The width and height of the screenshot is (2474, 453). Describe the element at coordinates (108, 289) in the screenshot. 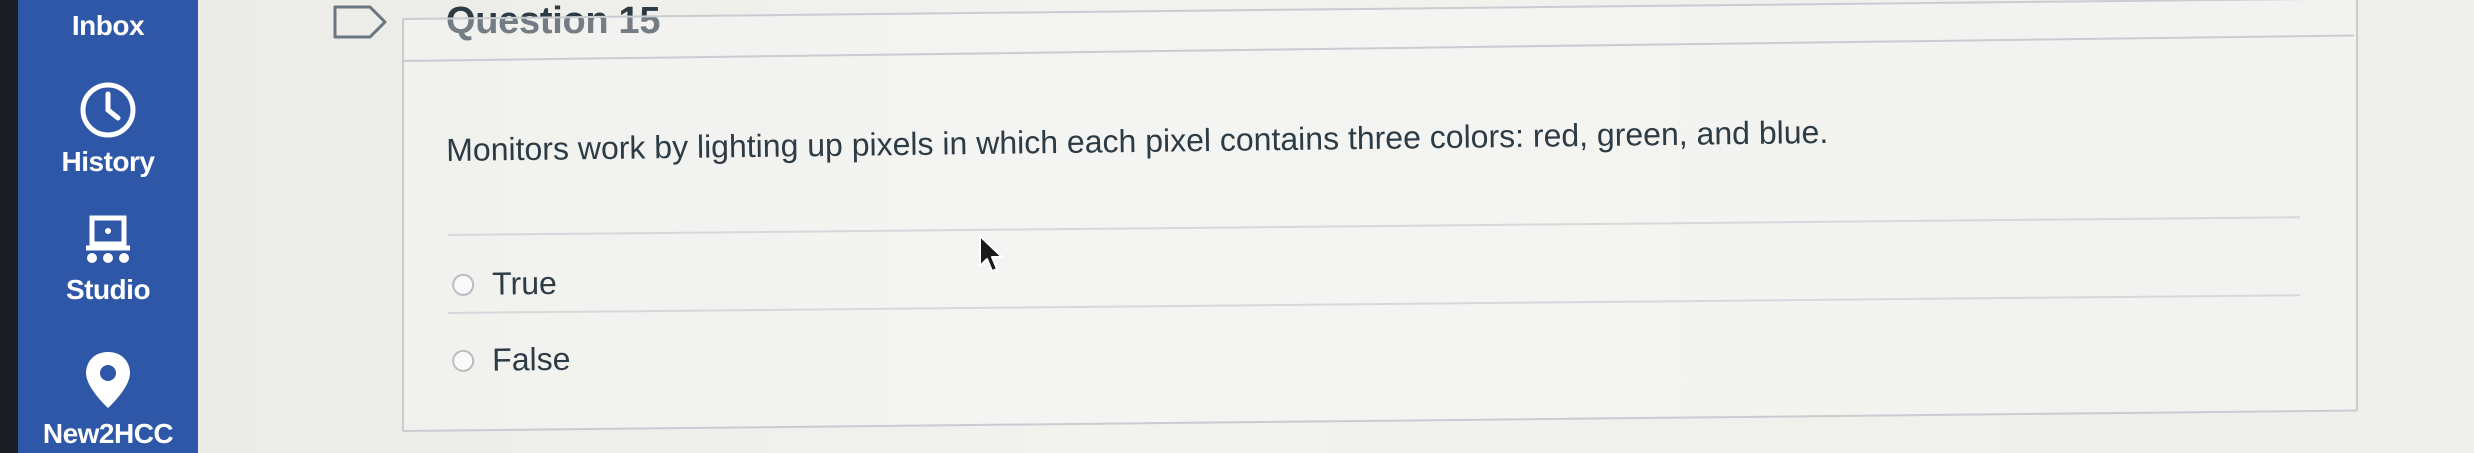

I see `nav-item-label: Studio` at that location.